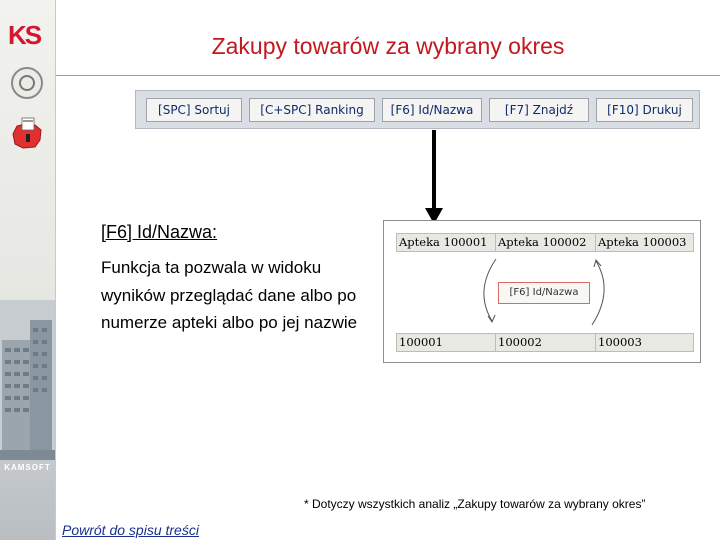 Image resolution: width=720 pixels, height=540 pixels. What do you see at coordinates (27, 270) in the screenshot?
I see `sidebar: KS KAMSOFT` at bounding box center [27, 270].